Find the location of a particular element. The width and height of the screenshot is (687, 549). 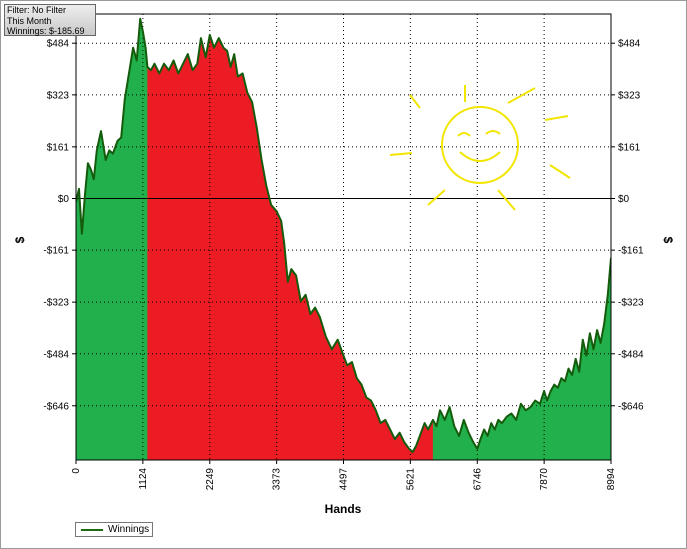

x-tick-label: 0 is located at coordinates (76, 471).